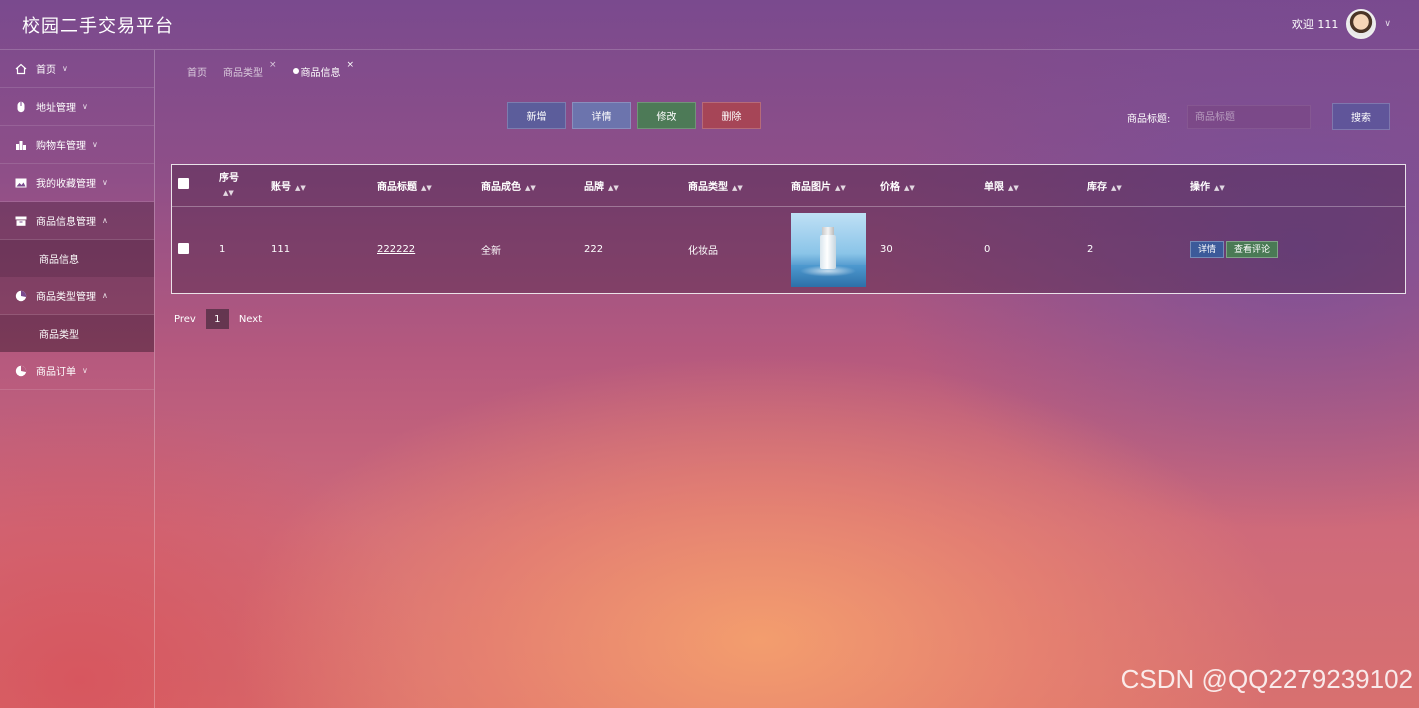 The image size is (1419, 708). I want to click on delete-button: 删除, so click(731, 115).